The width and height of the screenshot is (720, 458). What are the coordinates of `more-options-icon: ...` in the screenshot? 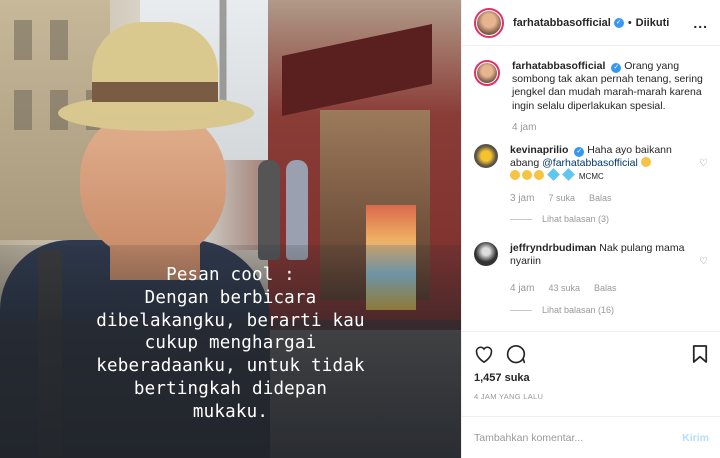 It's located at (700, 23).